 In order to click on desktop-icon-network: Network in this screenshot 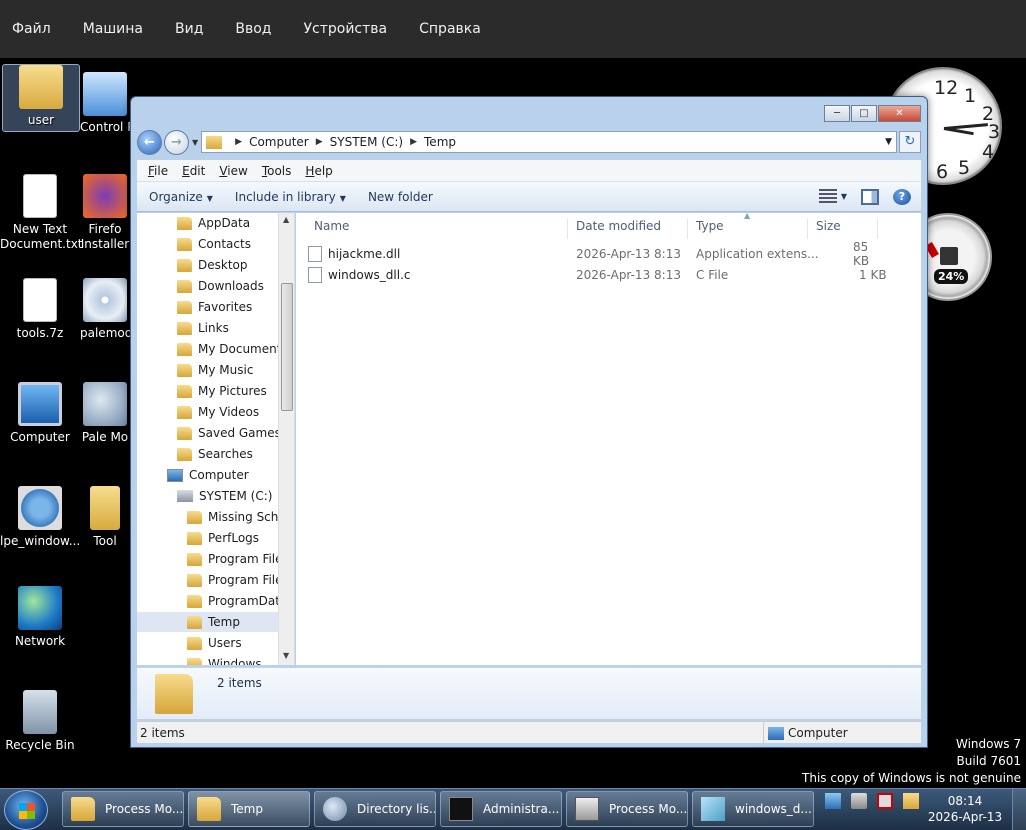, I will do `click(40, 617)`.